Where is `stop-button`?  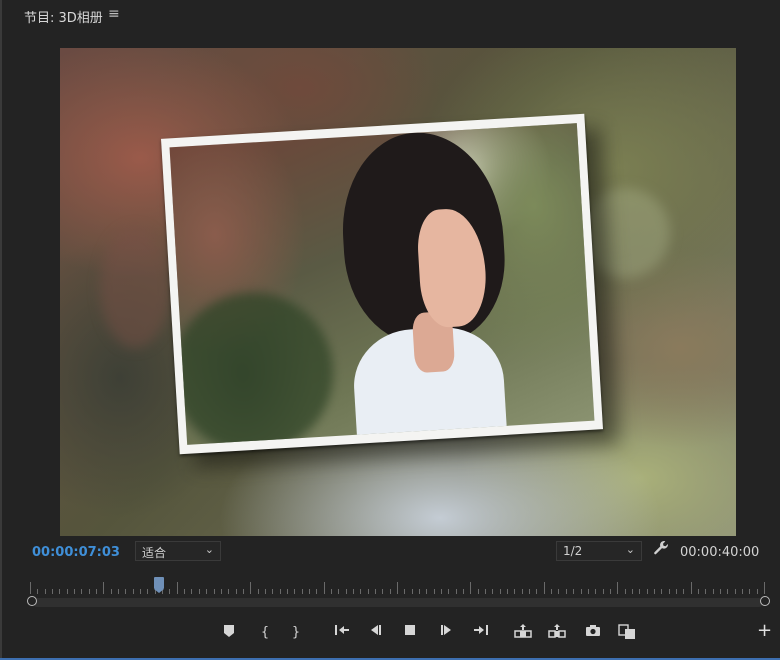
stop-button is located at coordinates (410, 633).